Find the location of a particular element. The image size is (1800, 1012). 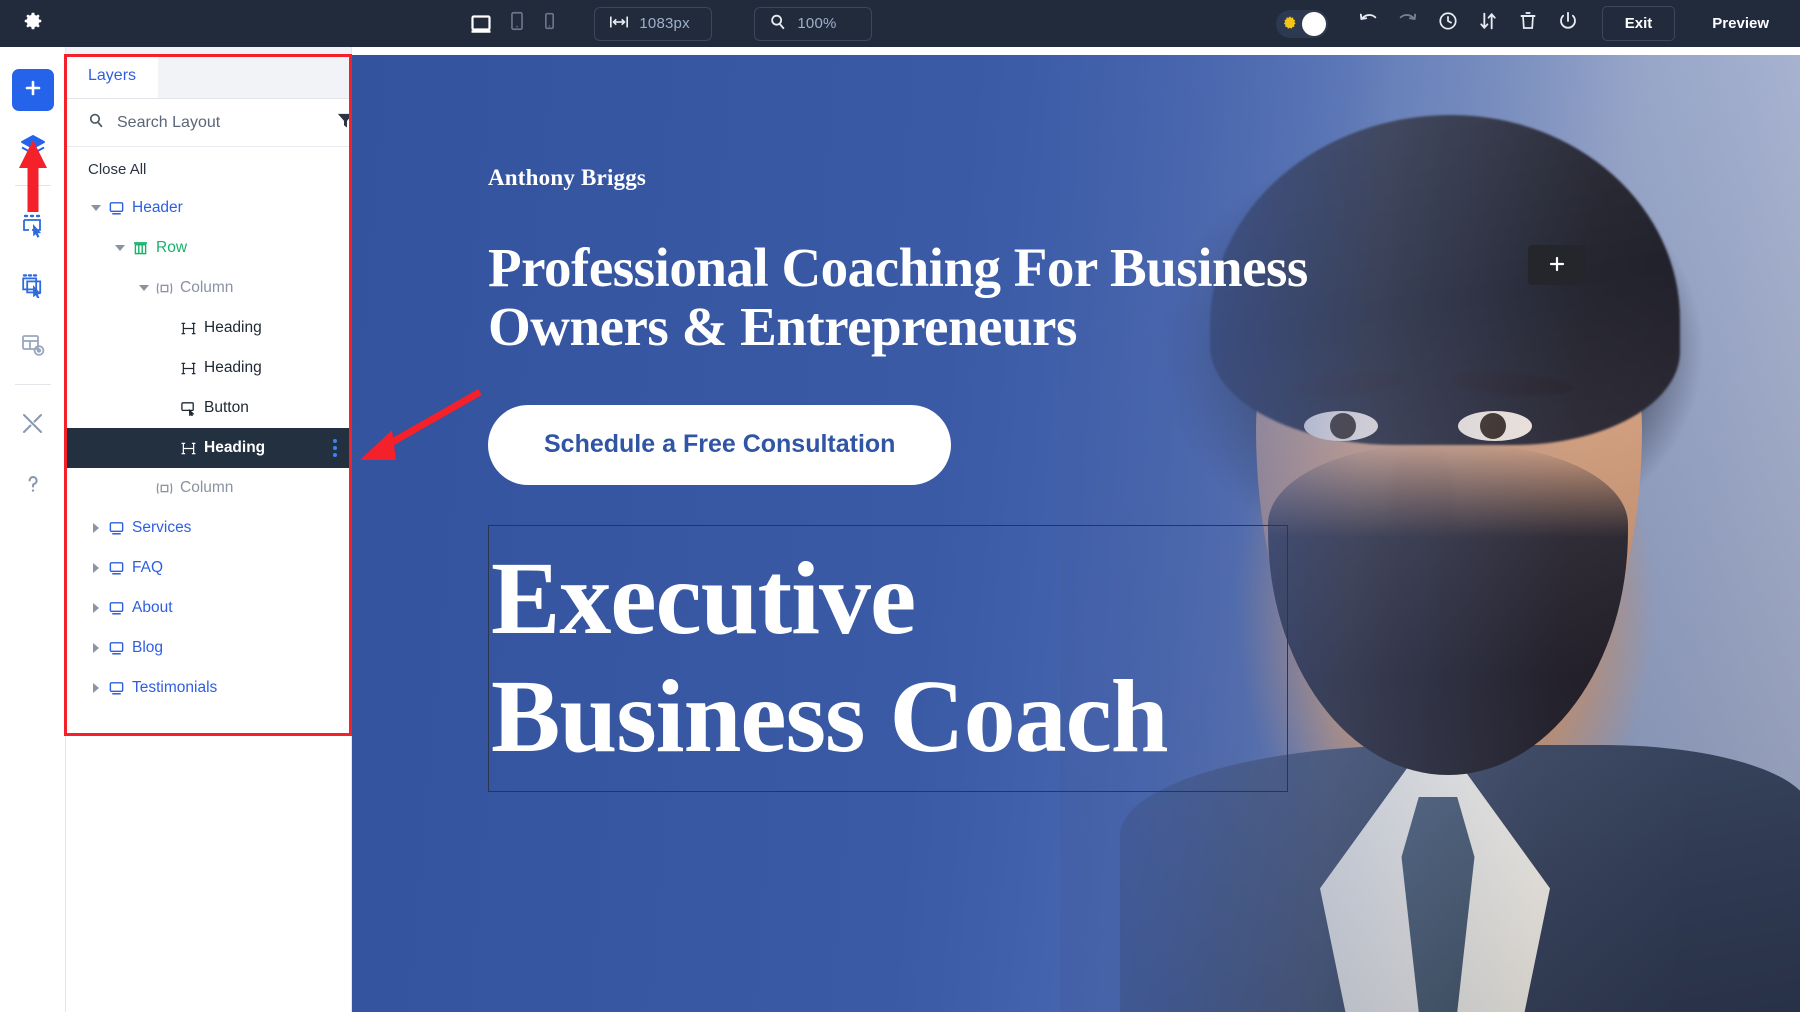

add-element-button is located at coordinates (32, 90).